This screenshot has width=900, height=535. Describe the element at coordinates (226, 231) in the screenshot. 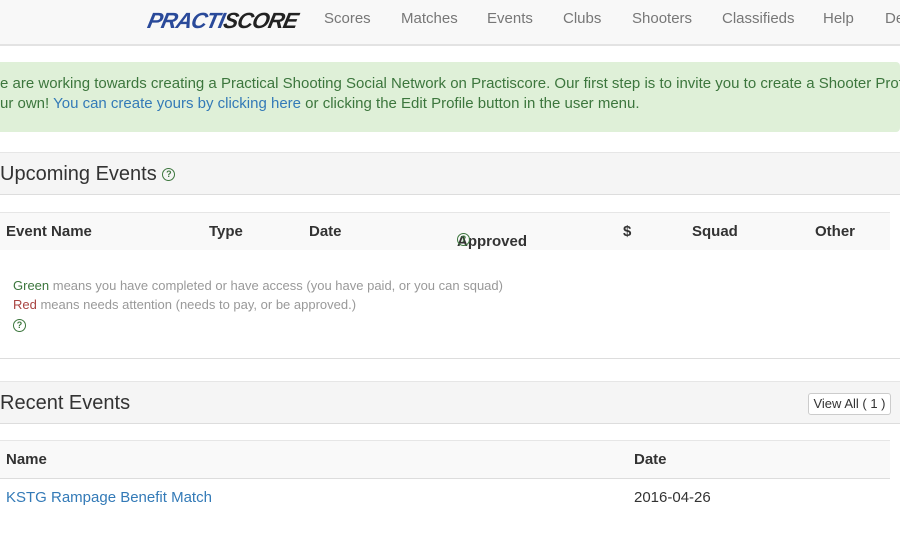

I see `col-type: Type` at that location.